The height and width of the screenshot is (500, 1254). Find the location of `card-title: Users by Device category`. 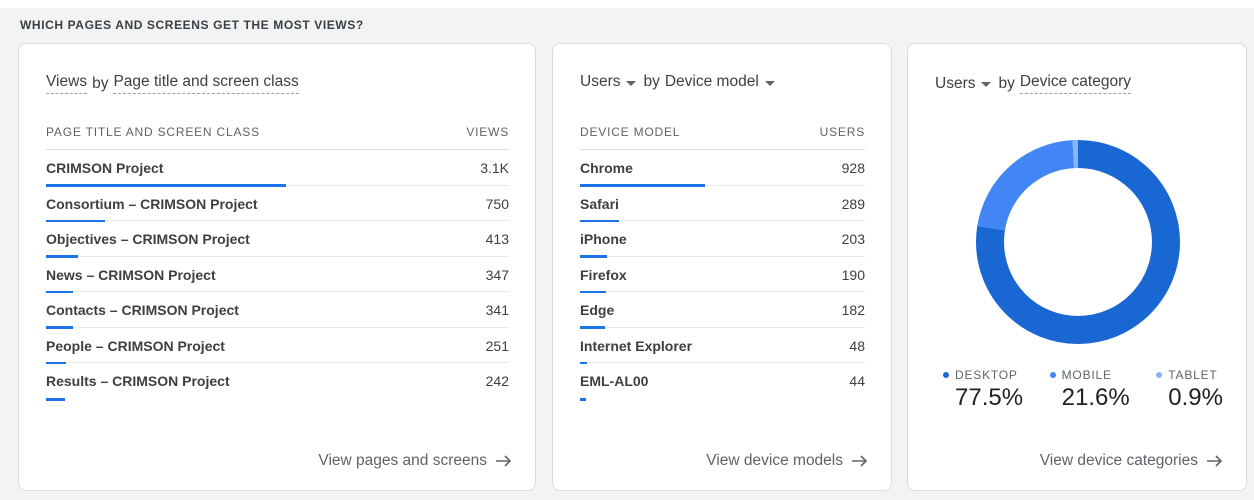

card-title: Users by Device category is located at coordinates (1033, 83).